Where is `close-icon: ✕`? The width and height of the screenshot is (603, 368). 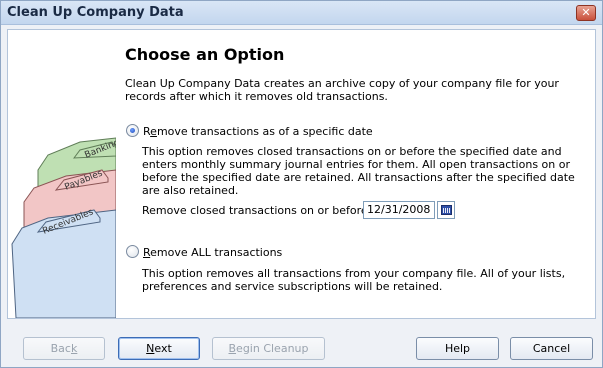 close-icon: ✕ is located at coordinates (586, 12).